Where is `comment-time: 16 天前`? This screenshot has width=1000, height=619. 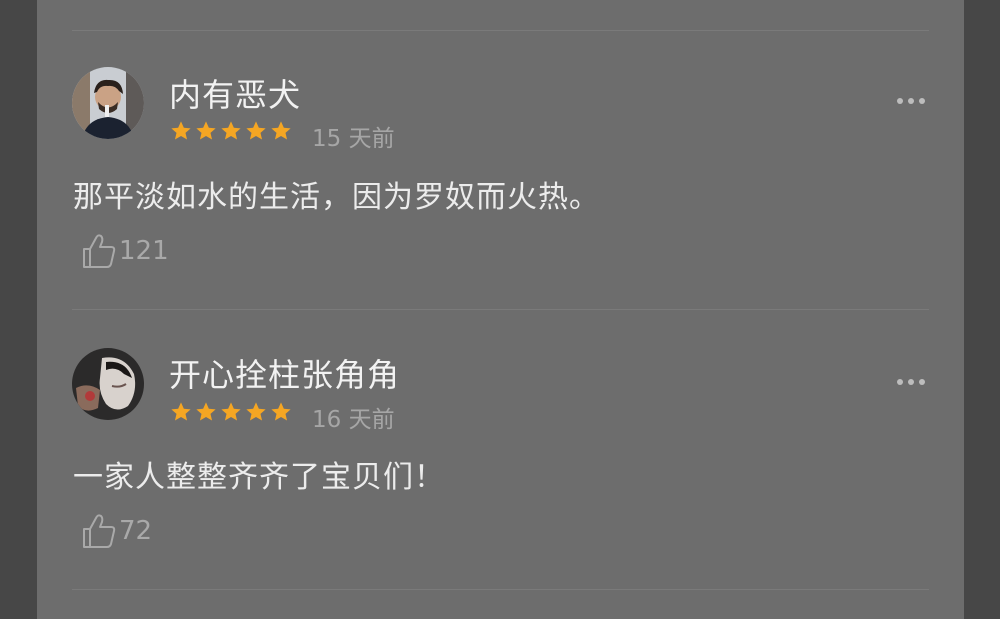 comment-time: 16 天前 is located at coordinates (353, 420).